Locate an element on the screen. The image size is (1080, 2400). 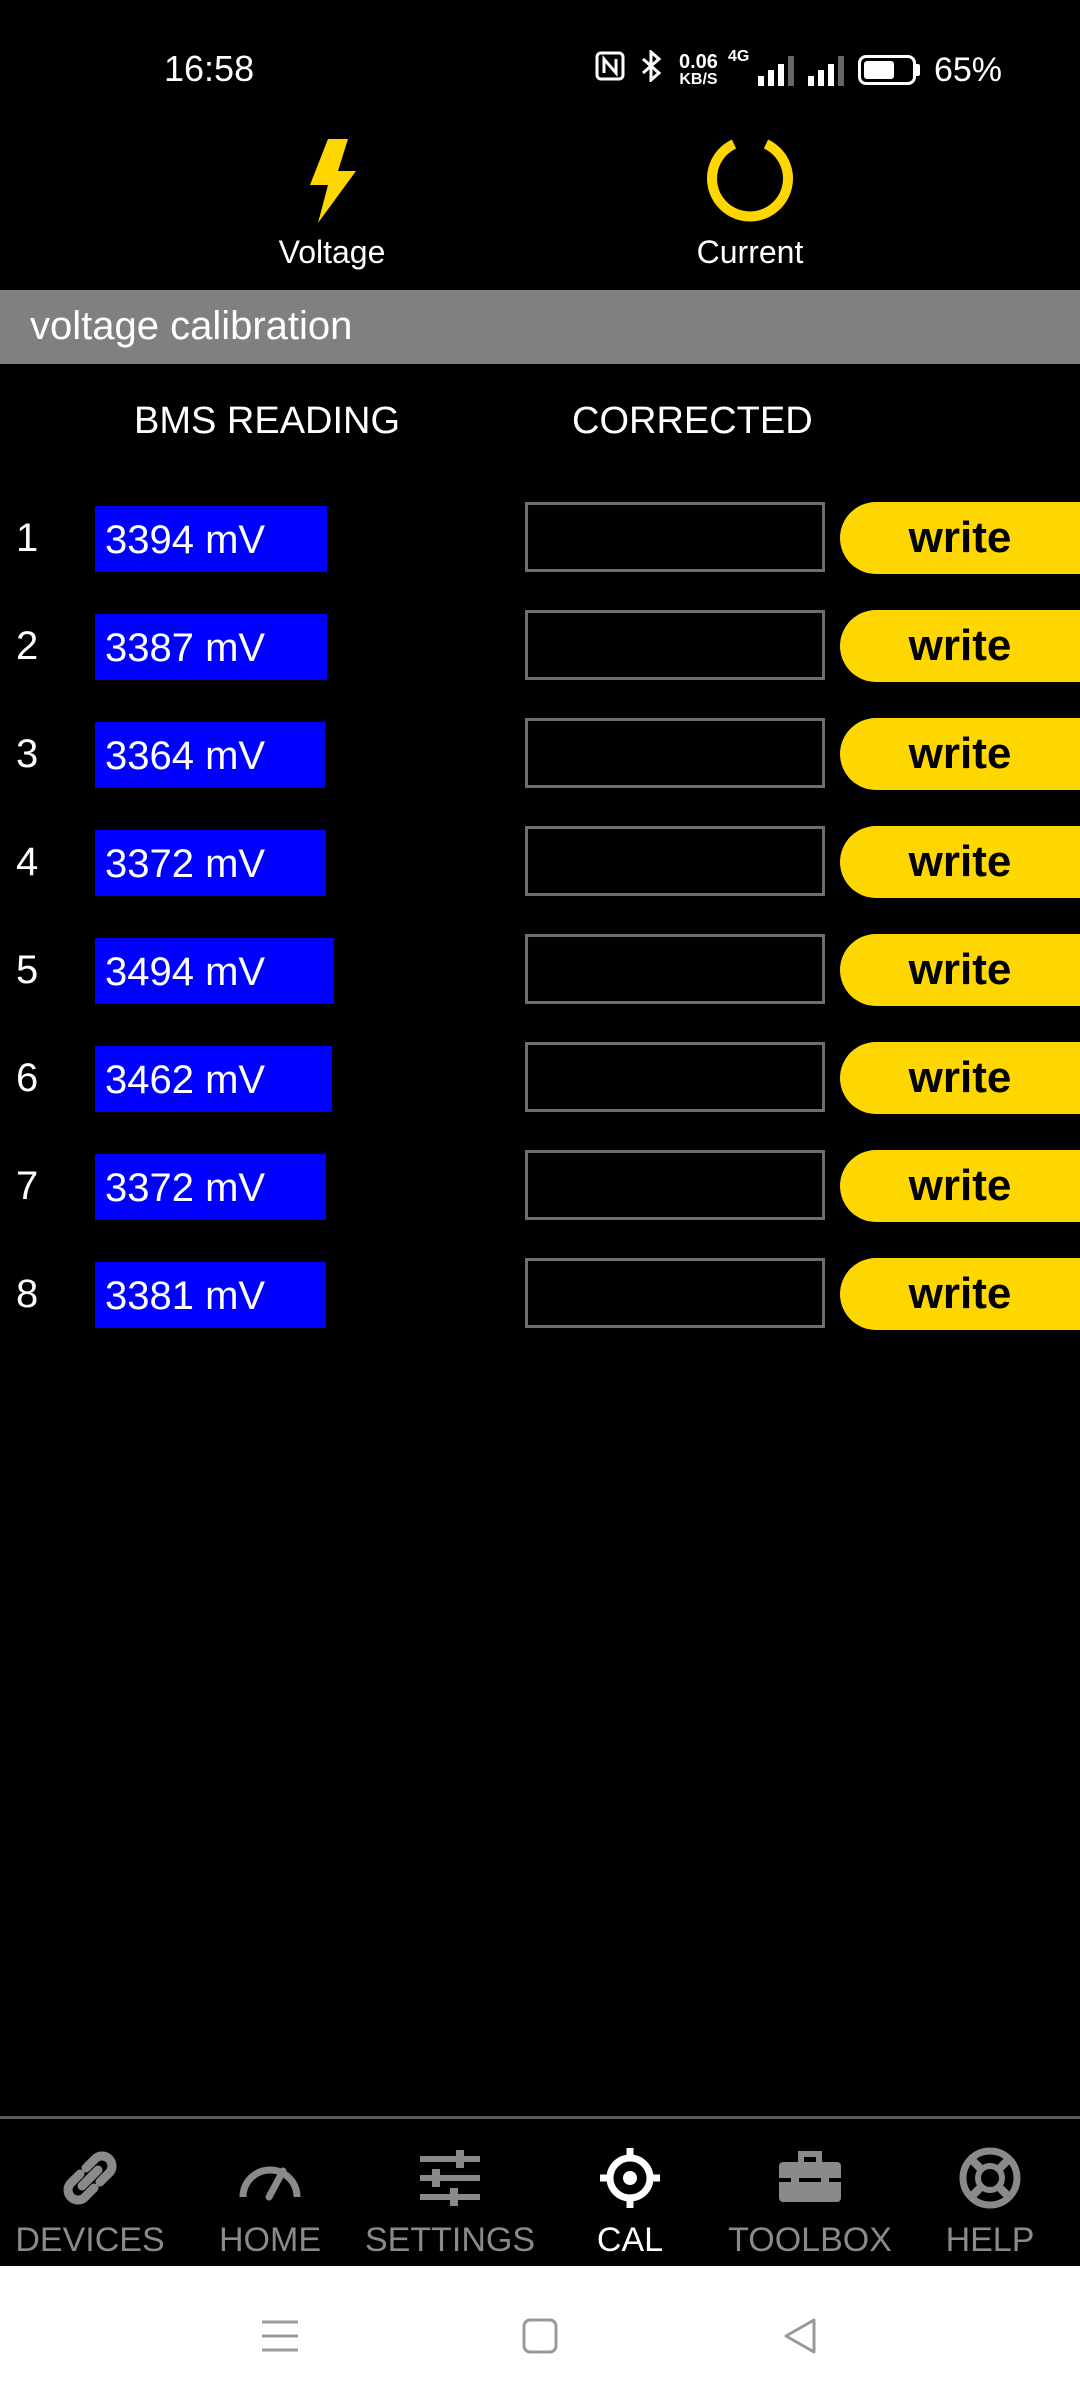
cell-number: 4 is located at coordinates (27, 862).